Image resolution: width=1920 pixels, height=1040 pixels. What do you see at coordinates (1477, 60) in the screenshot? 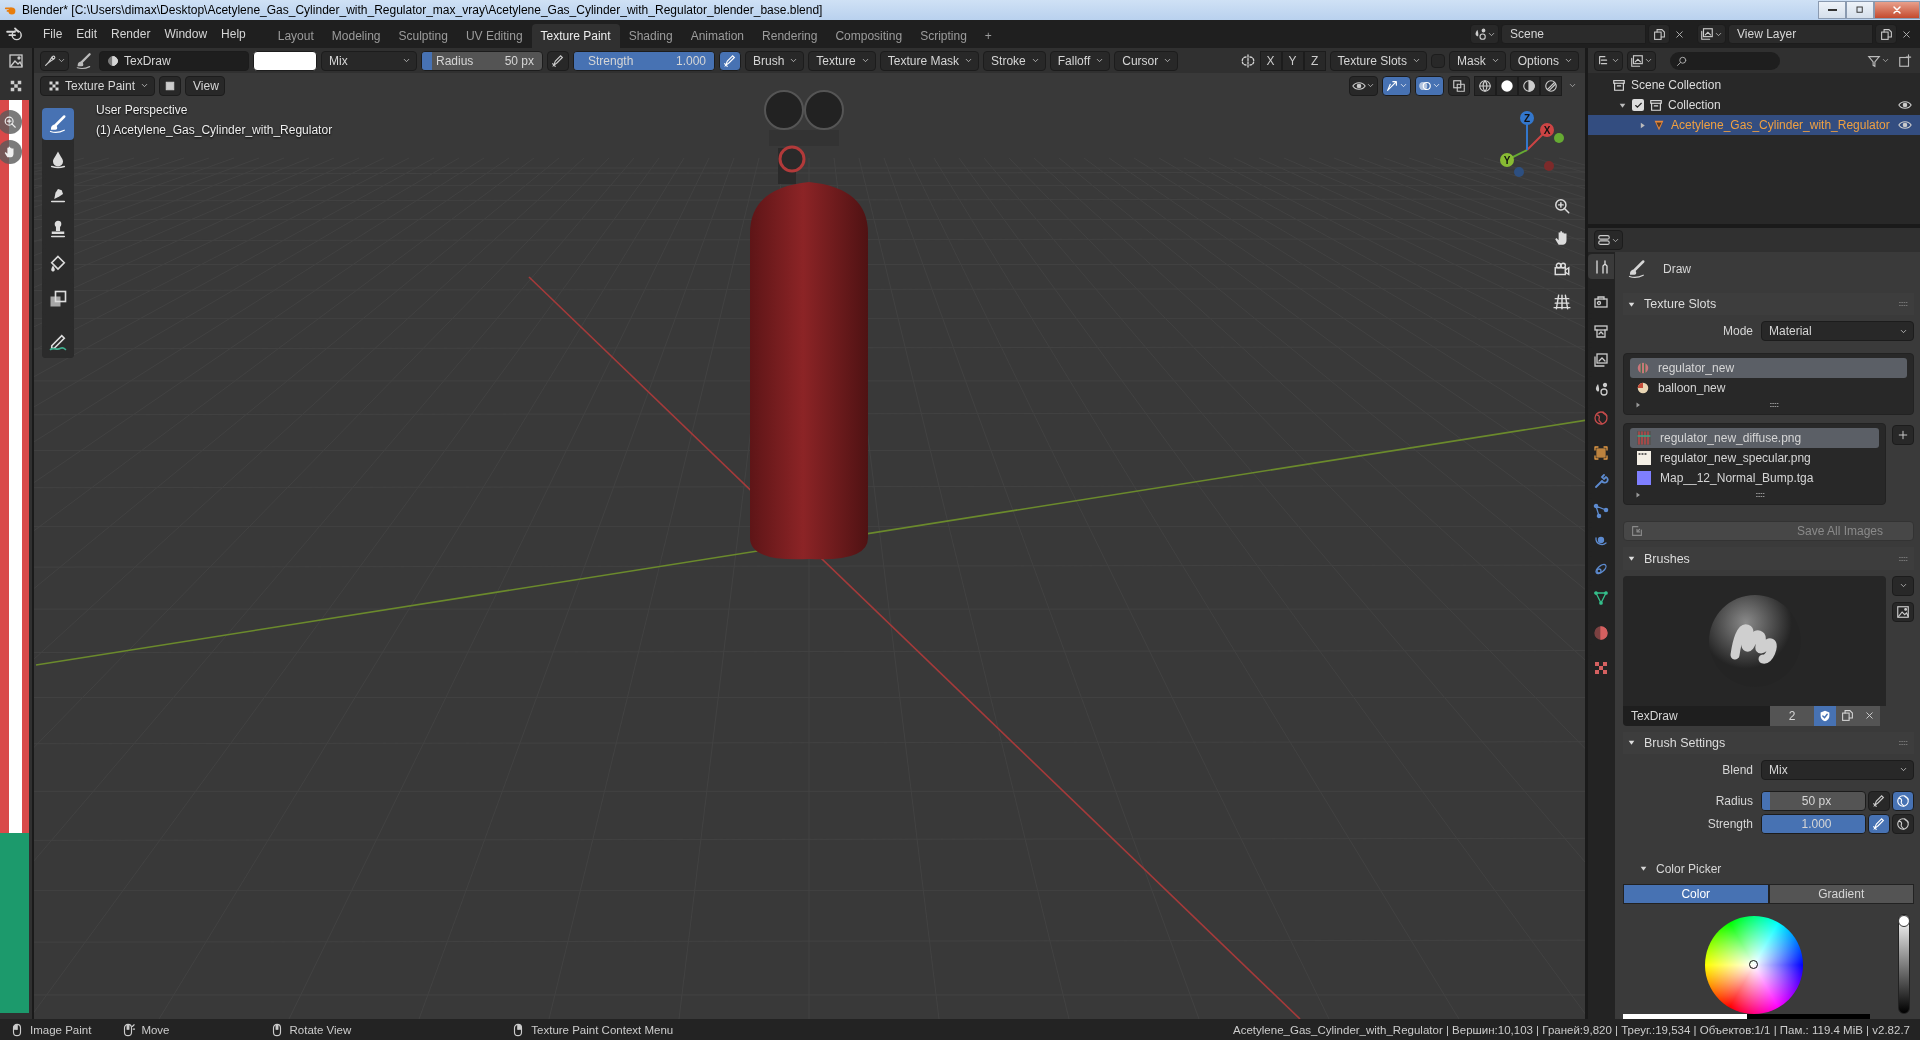
I see `menu-dropdown: Mask` at bounding box center [1477, 60].